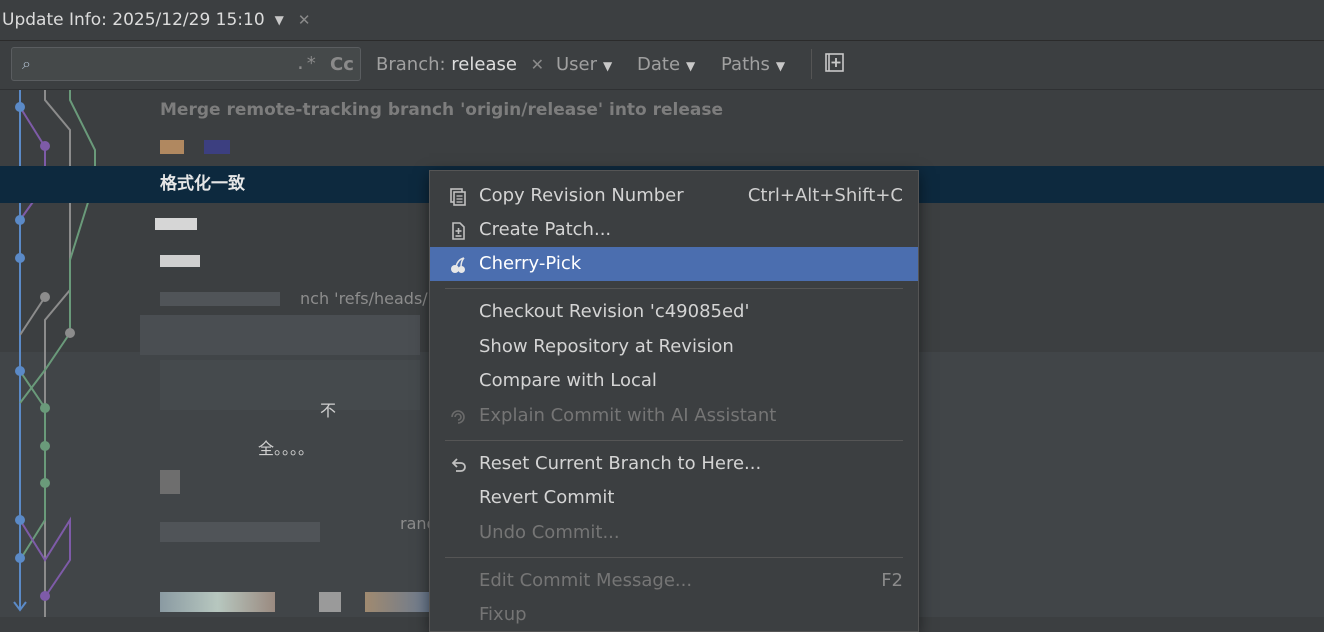 This screenshot has height=632, width=1324. I want to click on search-icon: ⌕, so click(26, 64).